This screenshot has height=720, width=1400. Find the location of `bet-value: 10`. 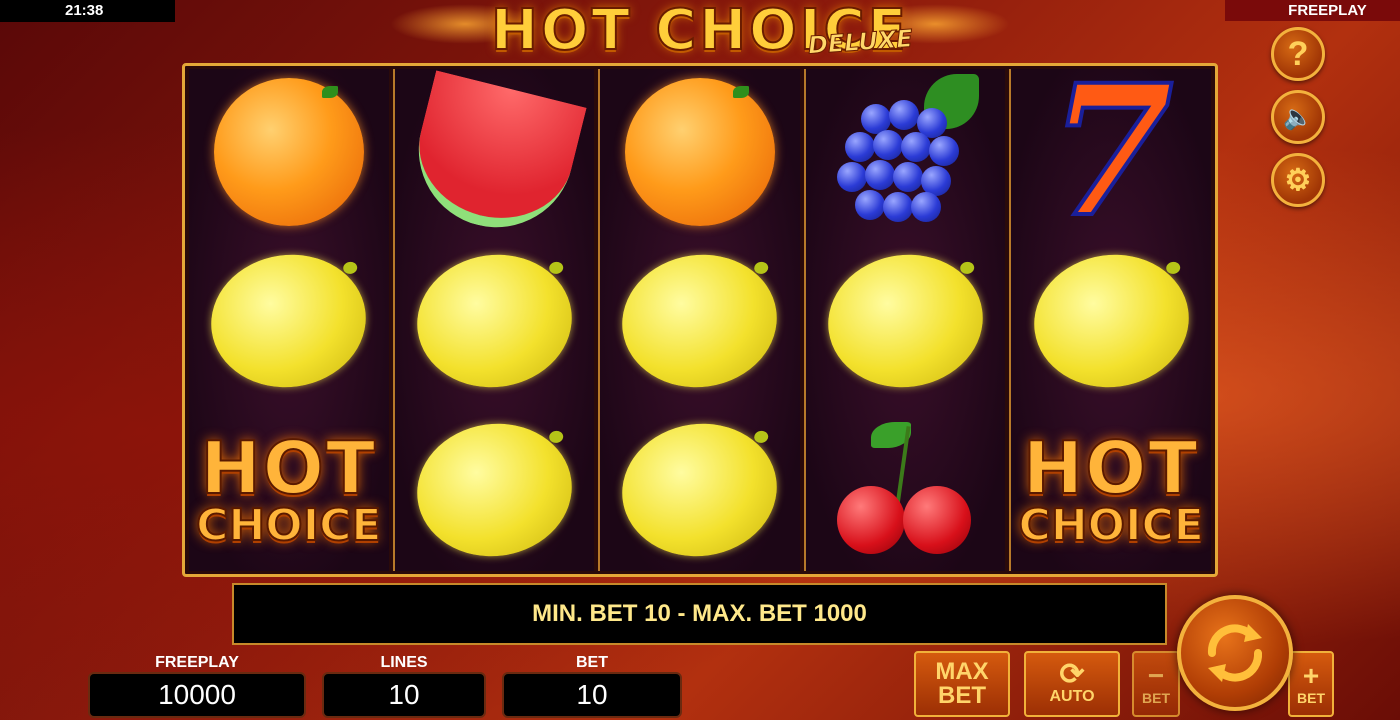

bet-value: 10 is located at coordinates (592, 695).